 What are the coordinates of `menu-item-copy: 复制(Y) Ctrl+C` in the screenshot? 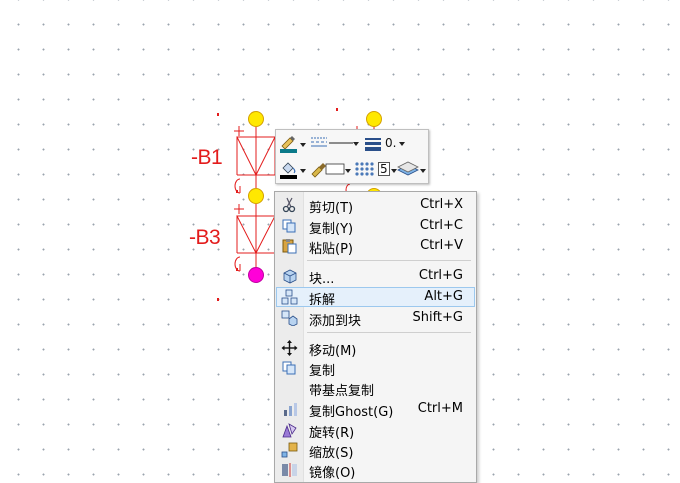 It's located at (375, 226).